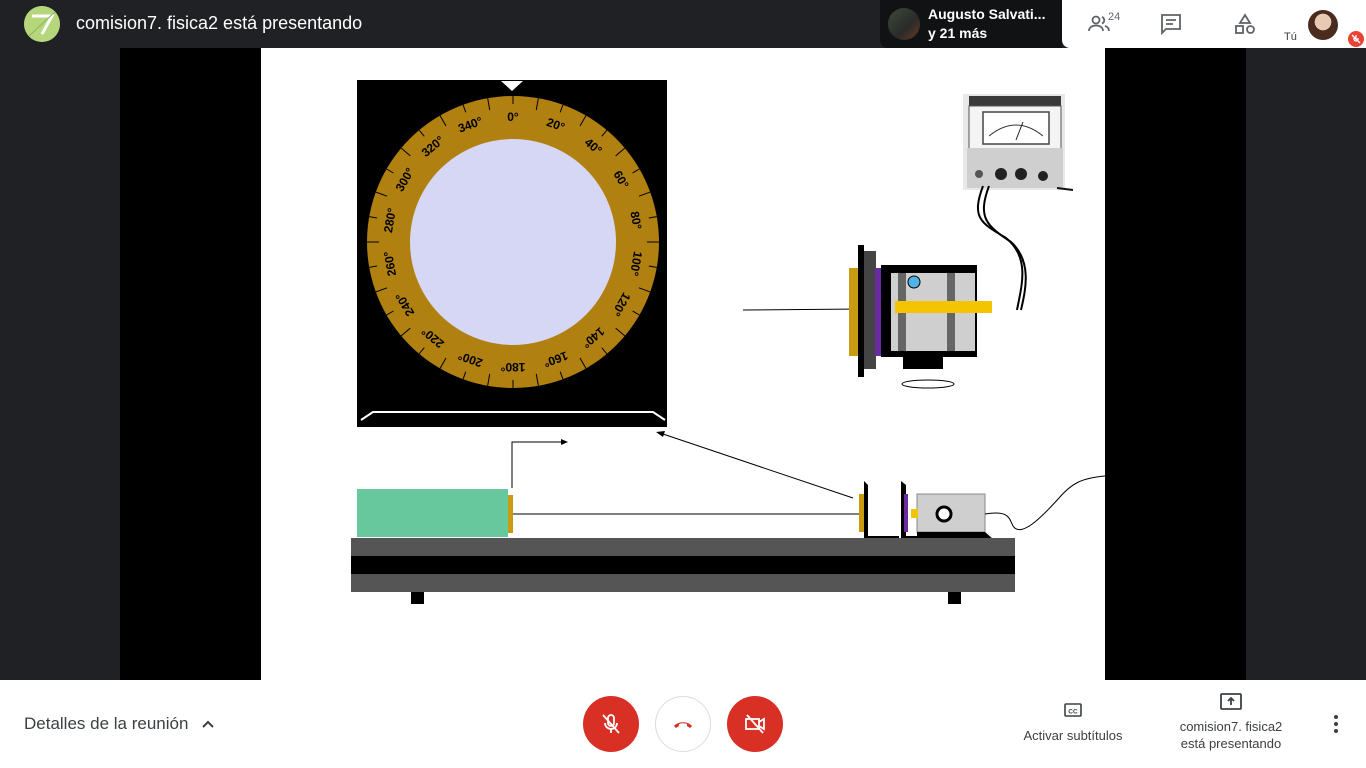  Describe the element at coordinates (1073, 735) in the screenshot. I see `captions-label: Activar subtítulos` at that location.